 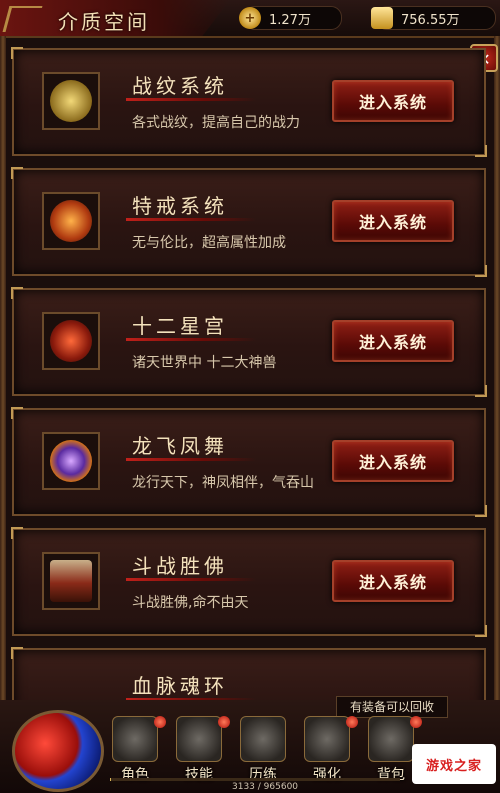 What do you see at coordinates (58, 751) in the screenshot?
I see `hp-mp-orb` at bounding box center [58, 751].